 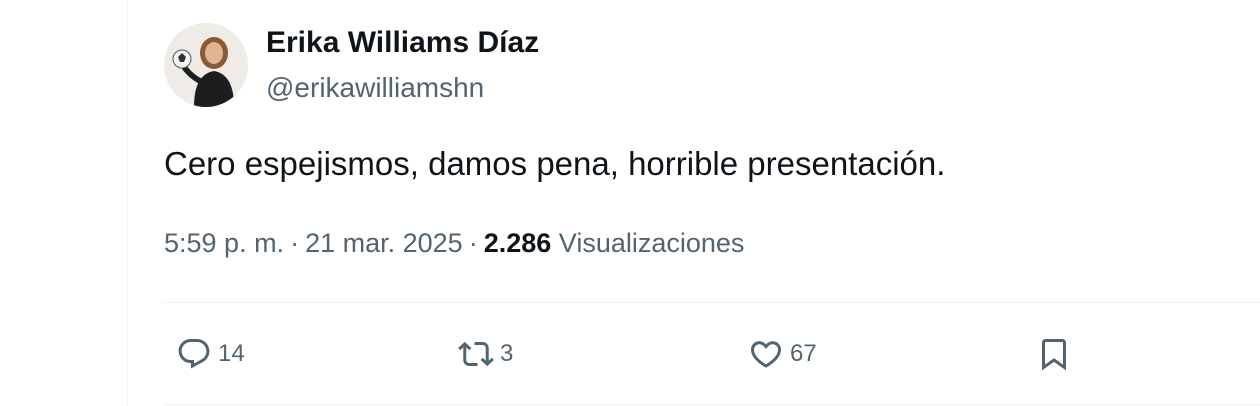 I want to click on retweet-count: 3, so click(x=507, y=353).